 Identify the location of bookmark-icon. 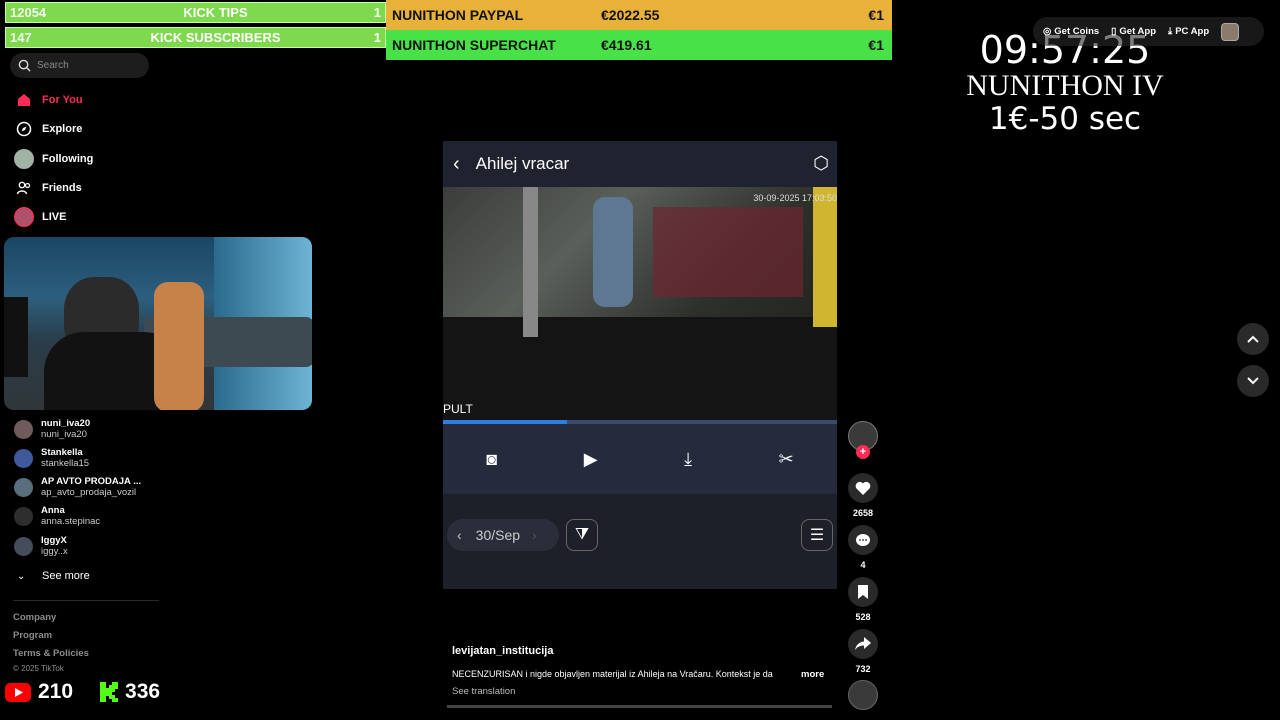
(863, 592).